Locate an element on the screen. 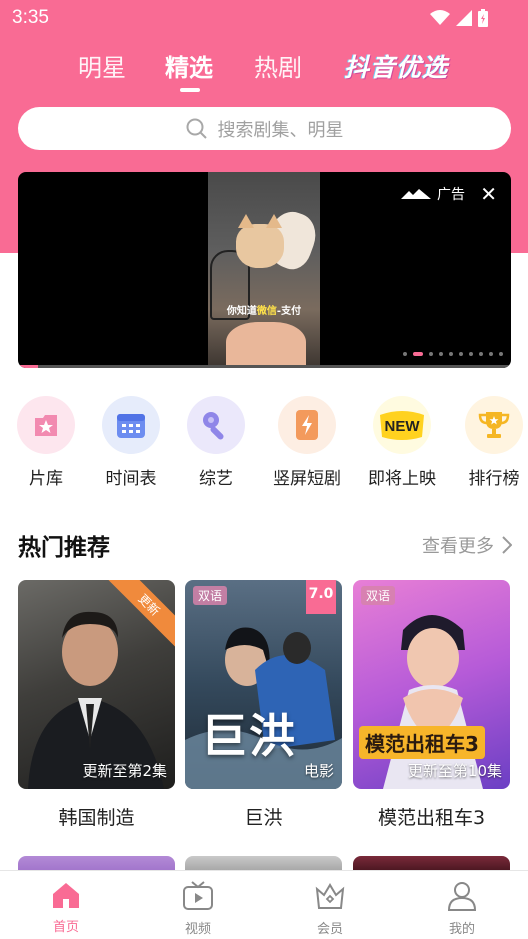 Image resolution: width=528 pixels, height=939 pixels. bottom-tab-bar: 首页 视频 会员 我的 is located at coordinates (264, 904).